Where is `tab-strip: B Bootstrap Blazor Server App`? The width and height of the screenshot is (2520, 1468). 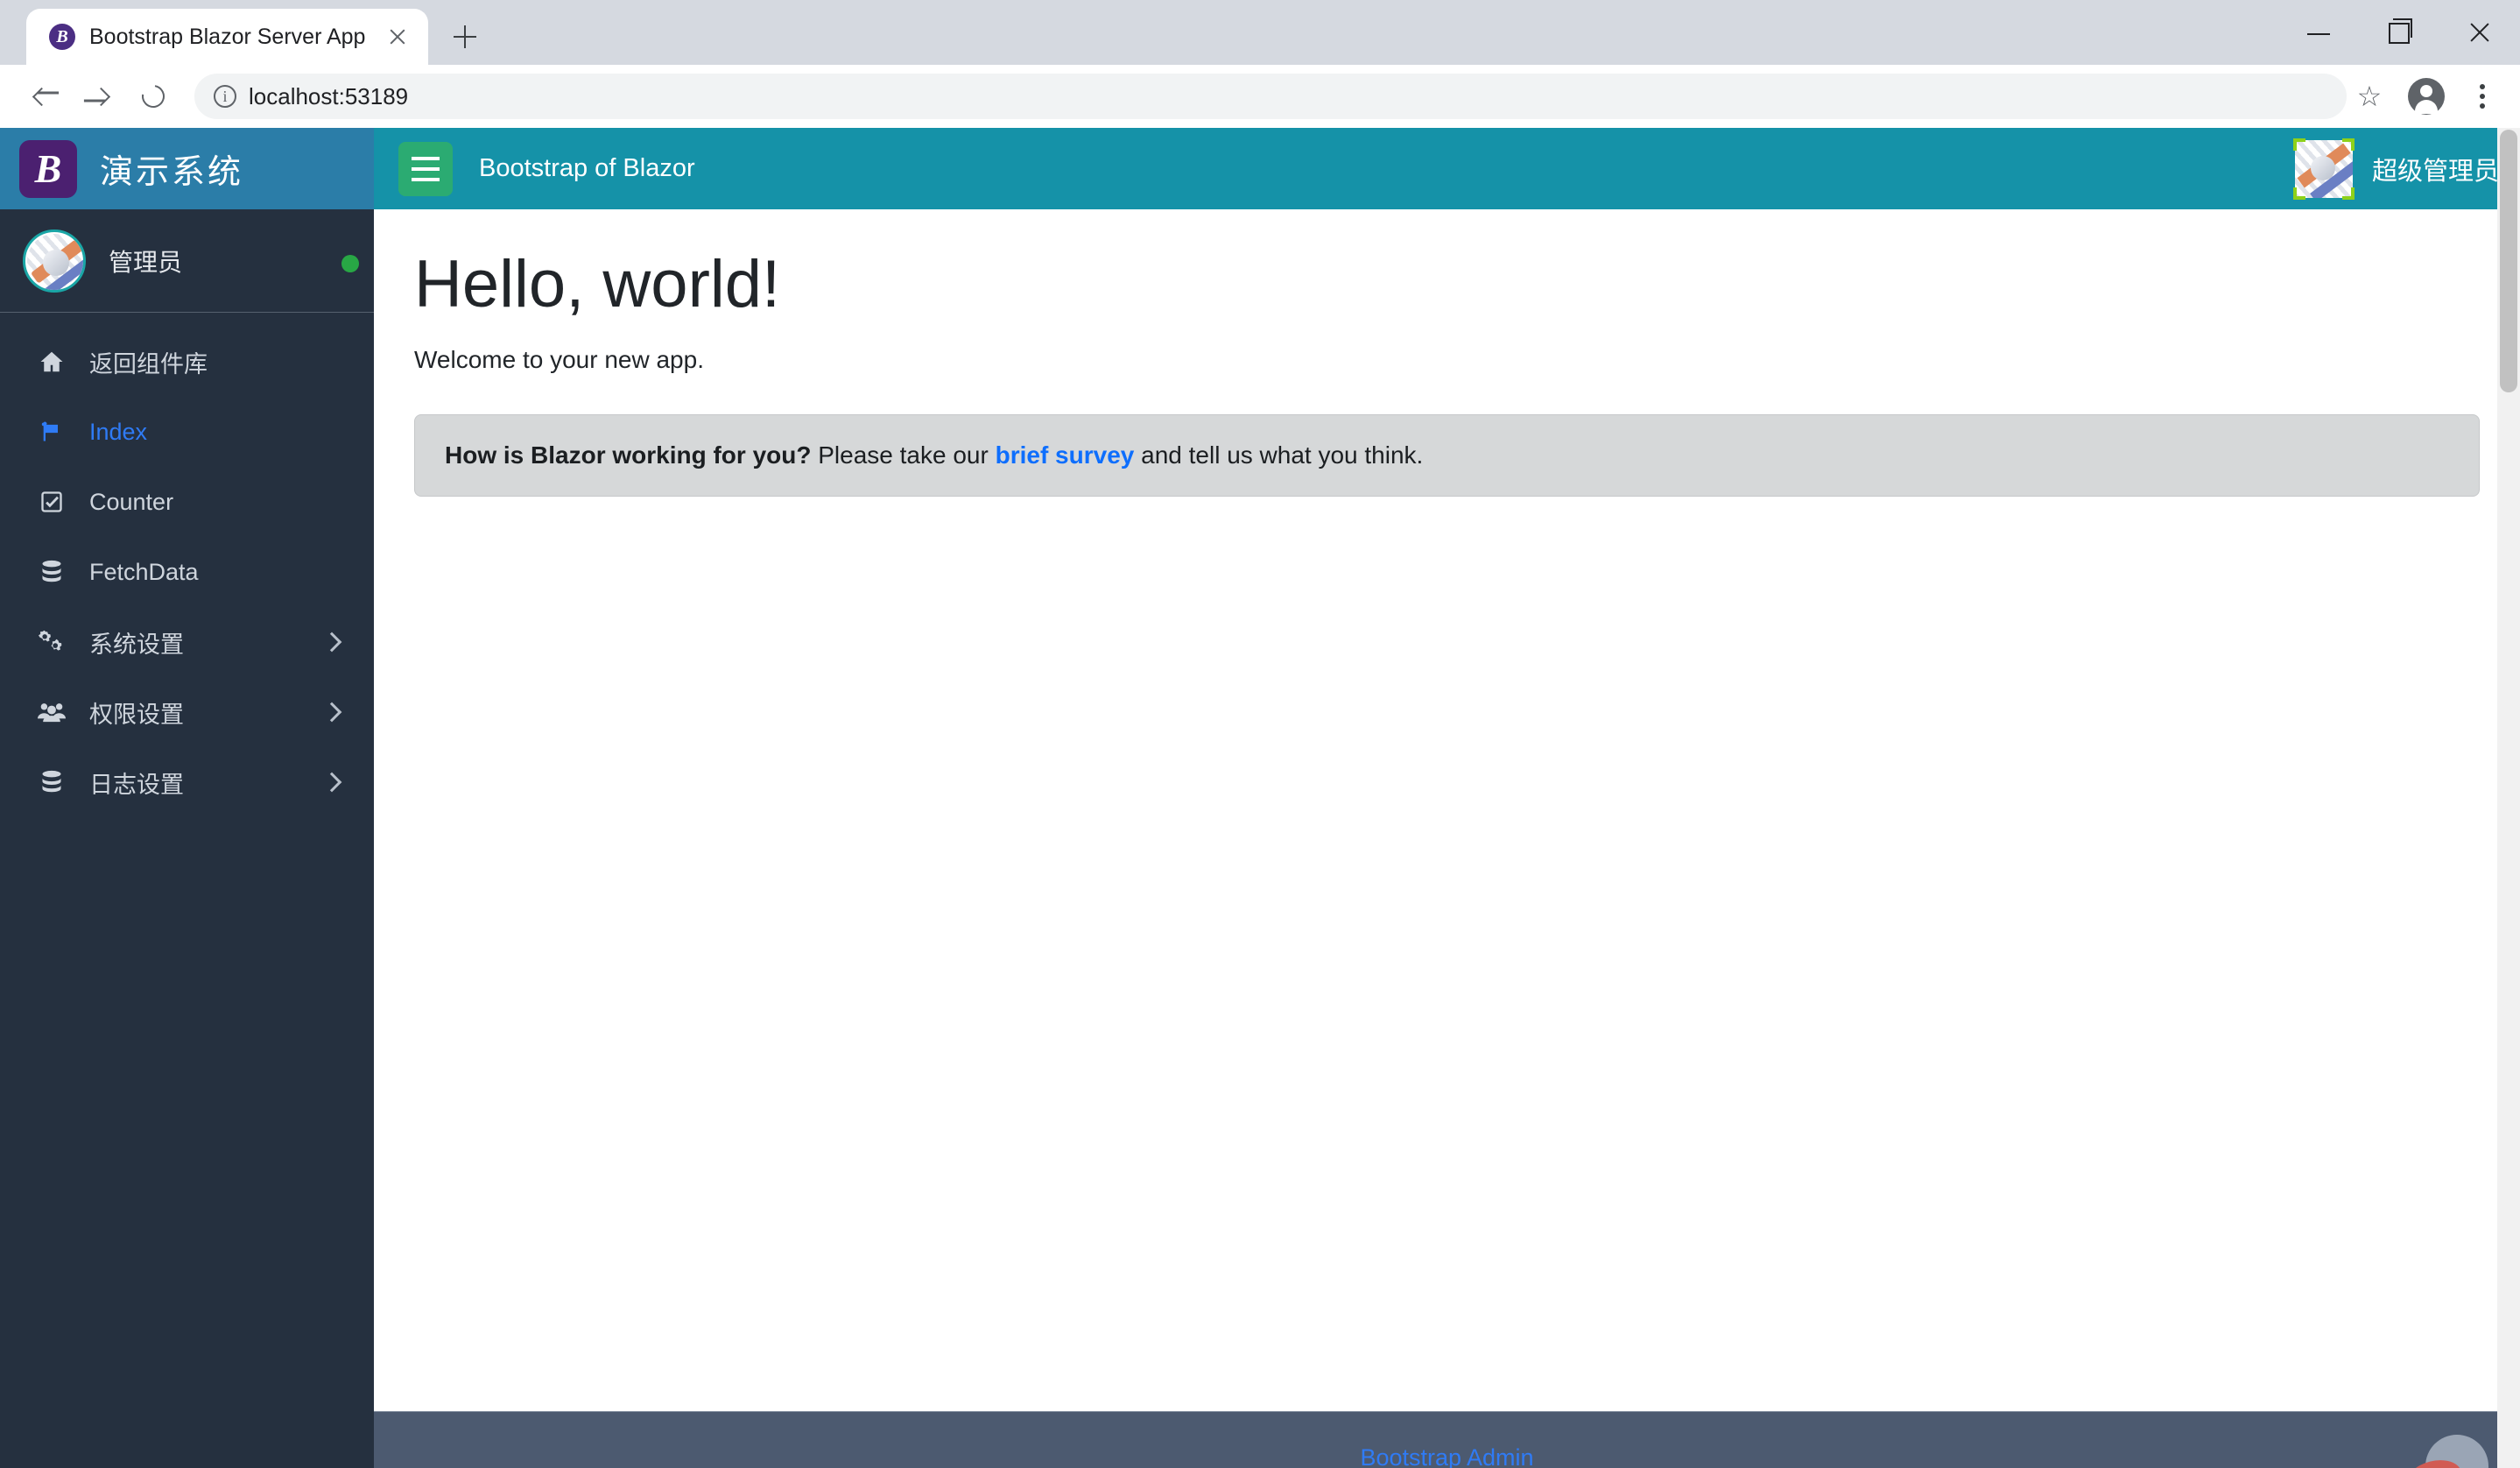 tab-strip: B Bootstrap Blazor Server App is located at coordinates (1260, 32).